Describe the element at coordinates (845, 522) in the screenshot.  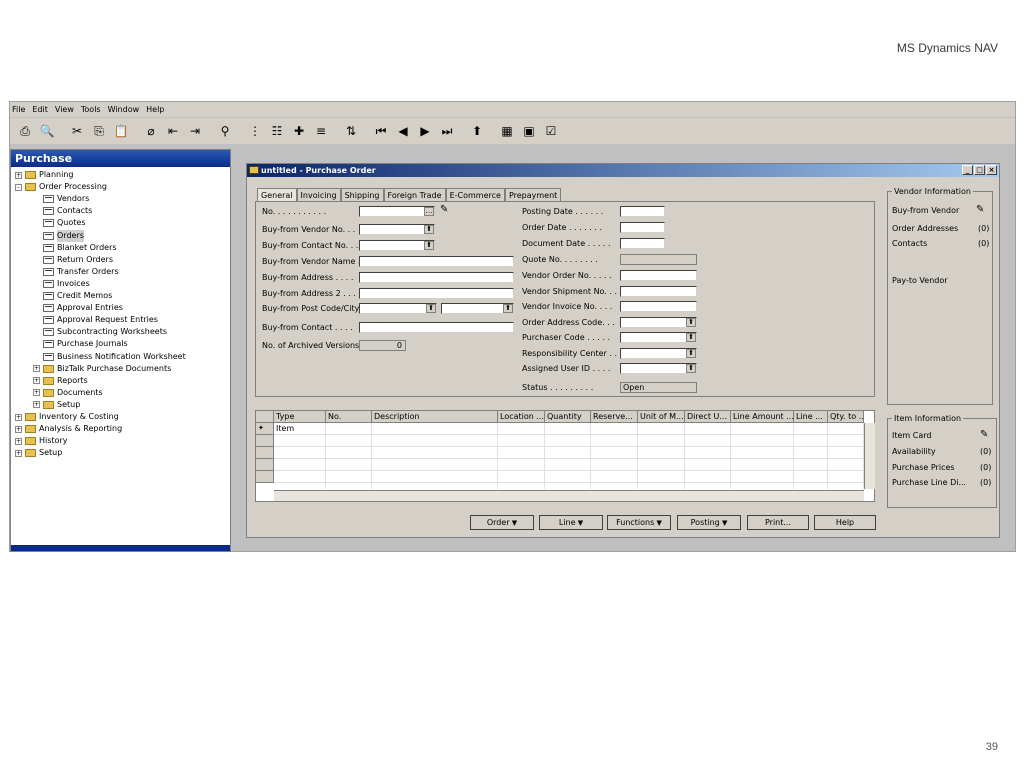
I see `action-button: Help` at that location.